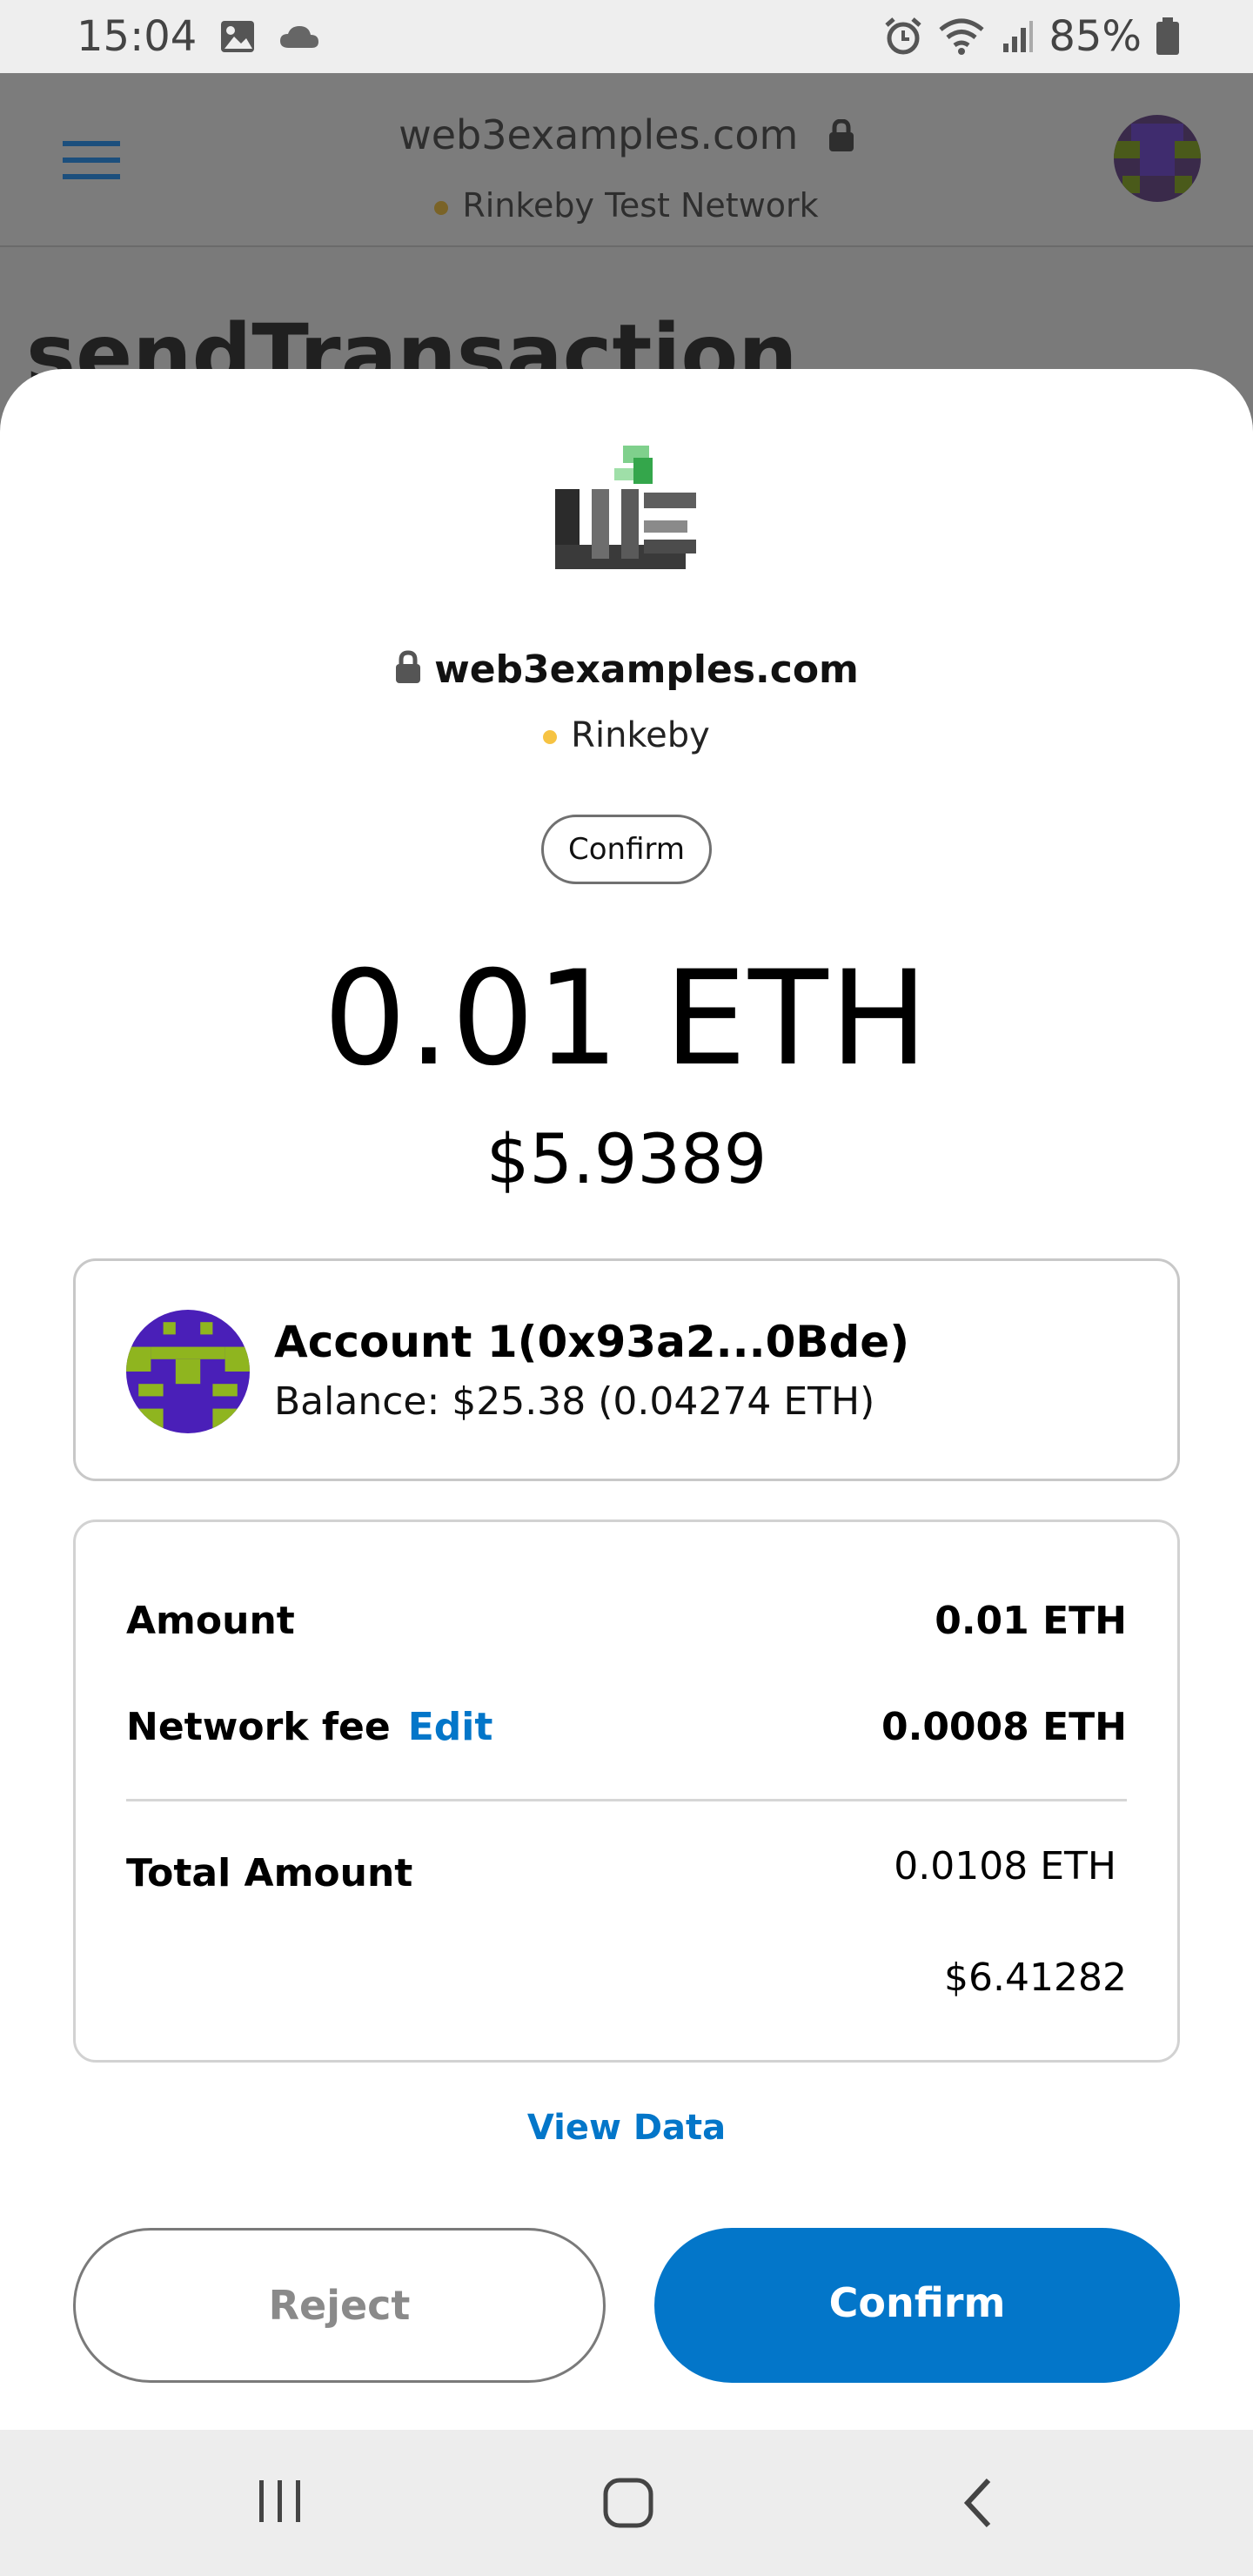  What do you see at coordinates (1035, 1978) in the screenshot?
I see `total-fiat: $6.41282` at bounding box center [1035, 1978].